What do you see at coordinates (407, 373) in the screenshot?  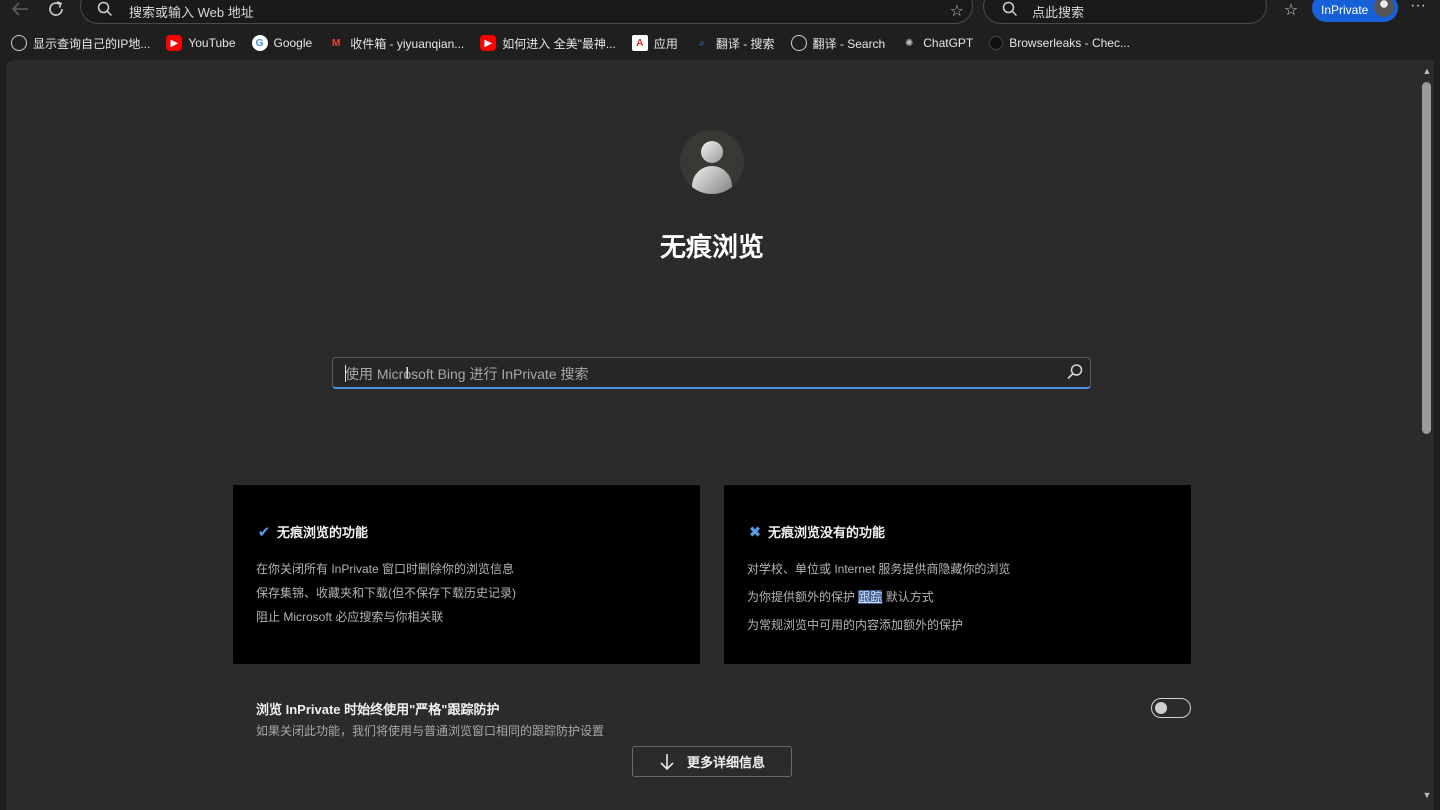 I see `ibeam-cursor-icon: I` at bounding box center [407, 373].